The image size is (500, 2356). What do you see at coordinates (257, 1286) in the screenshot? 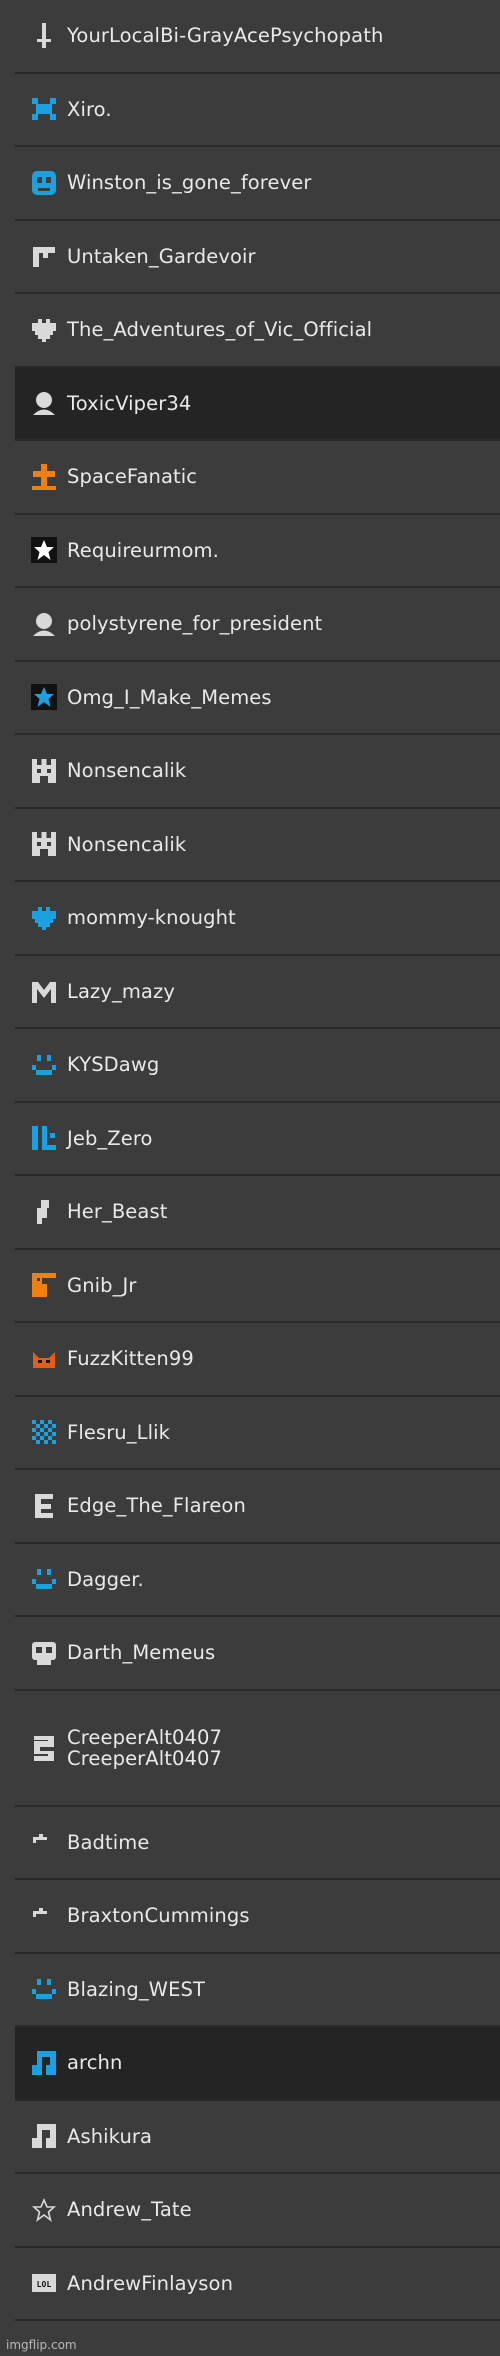
I see `user-list-item: Gnib_Jr` at bounding box center [257, 1286].